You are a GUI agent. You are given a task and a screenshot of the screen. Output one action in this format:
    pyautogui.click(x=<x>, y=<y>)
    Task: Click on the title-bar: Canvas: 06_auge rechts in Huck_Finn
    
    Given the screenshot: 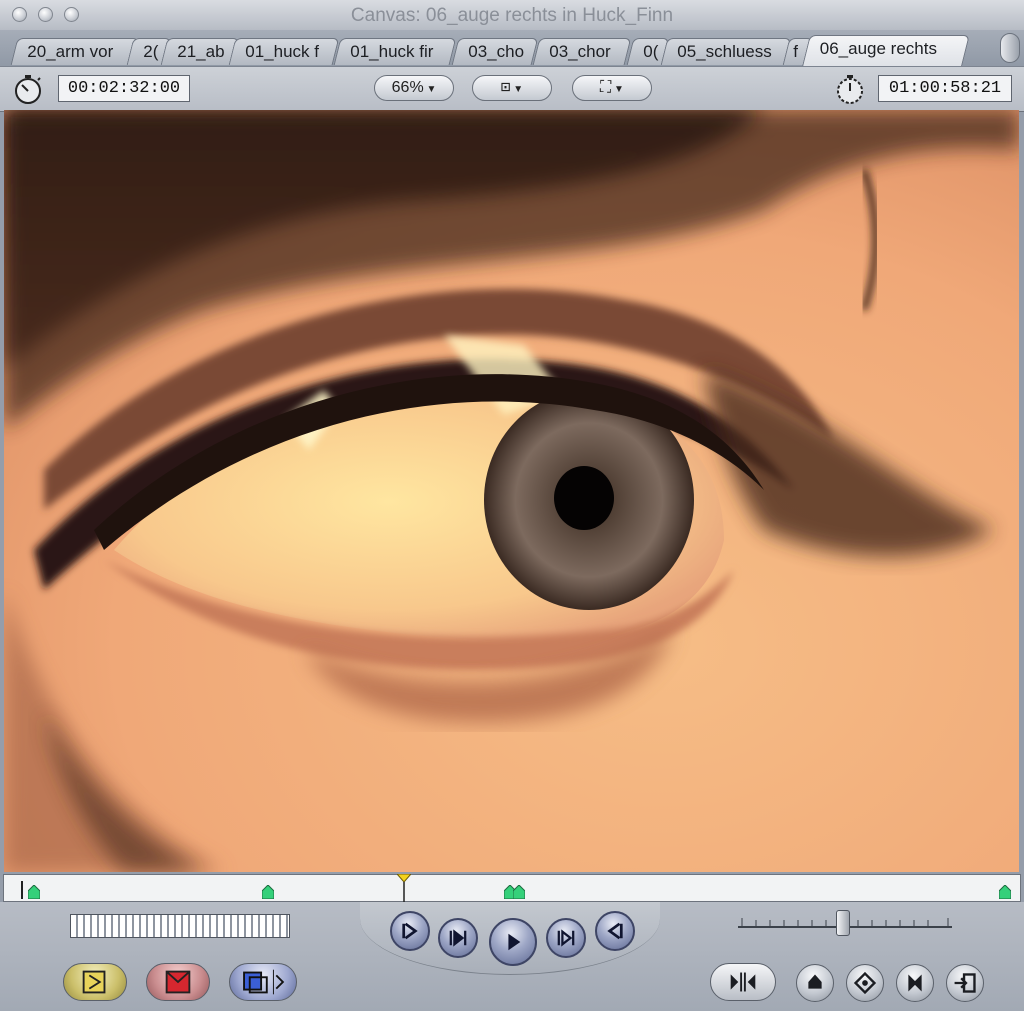 What is the action you would take?
    pyautogui.click(x=512, y=15)
    